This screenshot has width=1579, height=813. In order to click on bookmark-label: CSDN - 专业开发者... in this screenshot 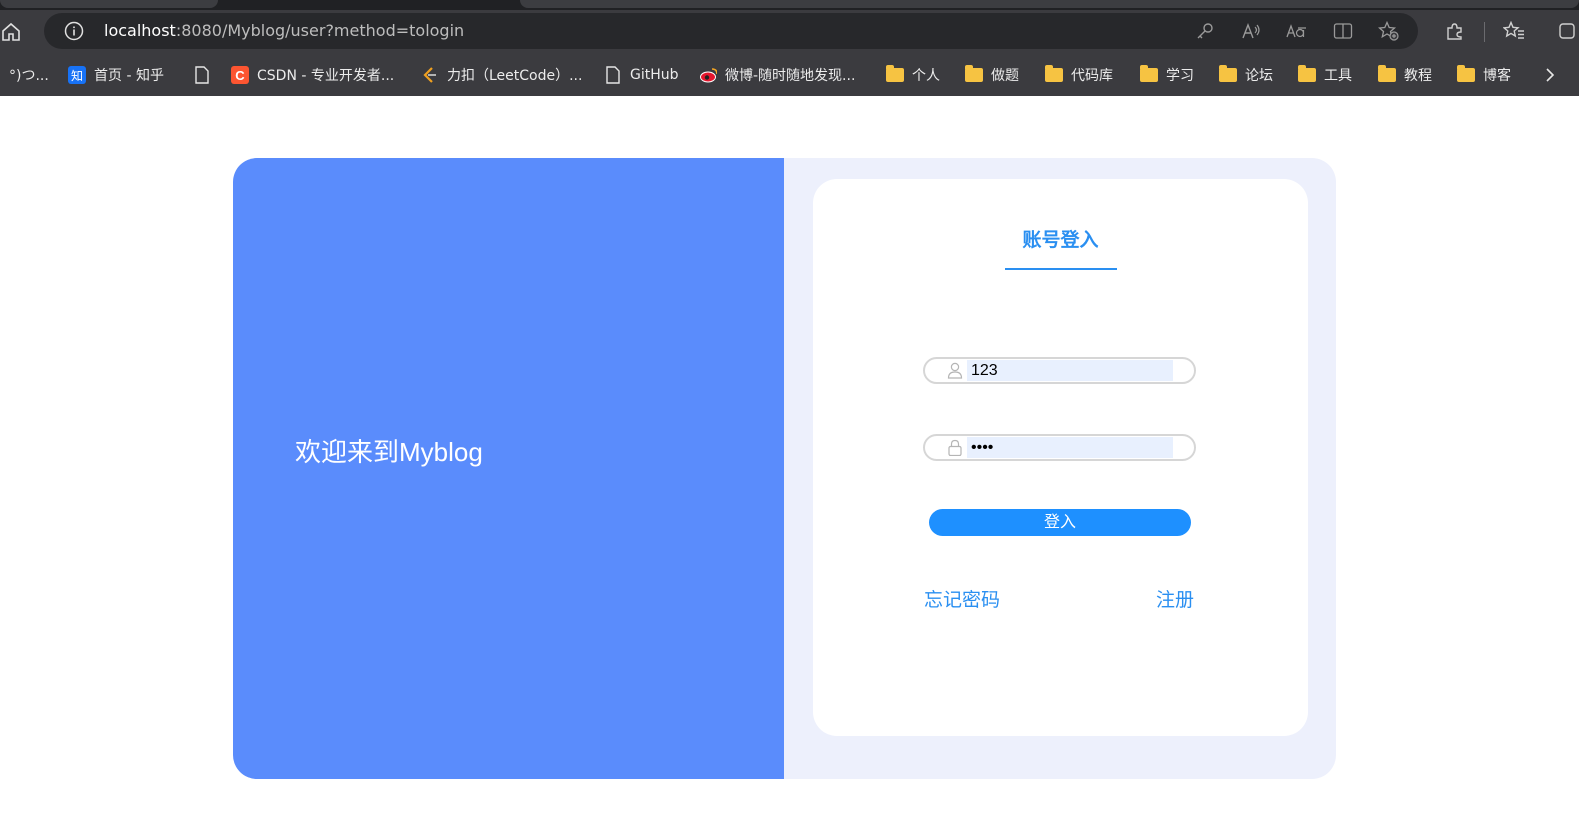, I will do `click(326, 76)`.